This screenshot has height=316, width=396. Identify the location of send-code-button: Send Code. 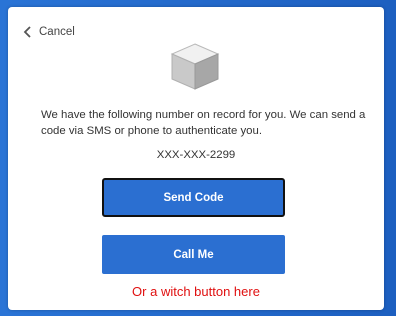
(193, 197).